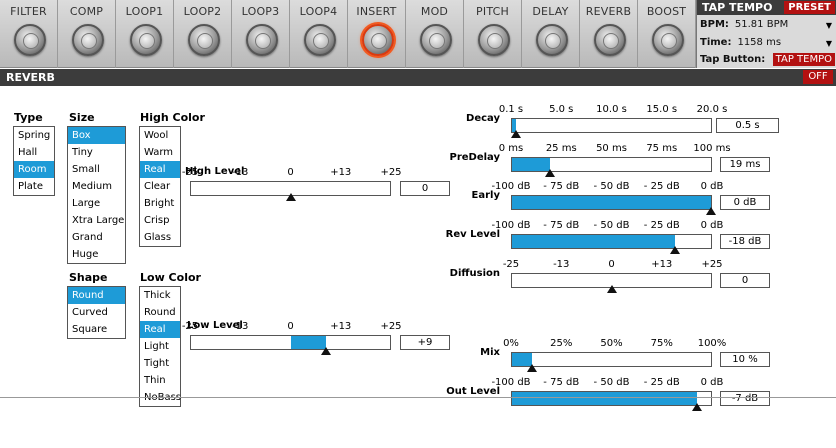  I want to click on type-option: Room, so click(34, 169).